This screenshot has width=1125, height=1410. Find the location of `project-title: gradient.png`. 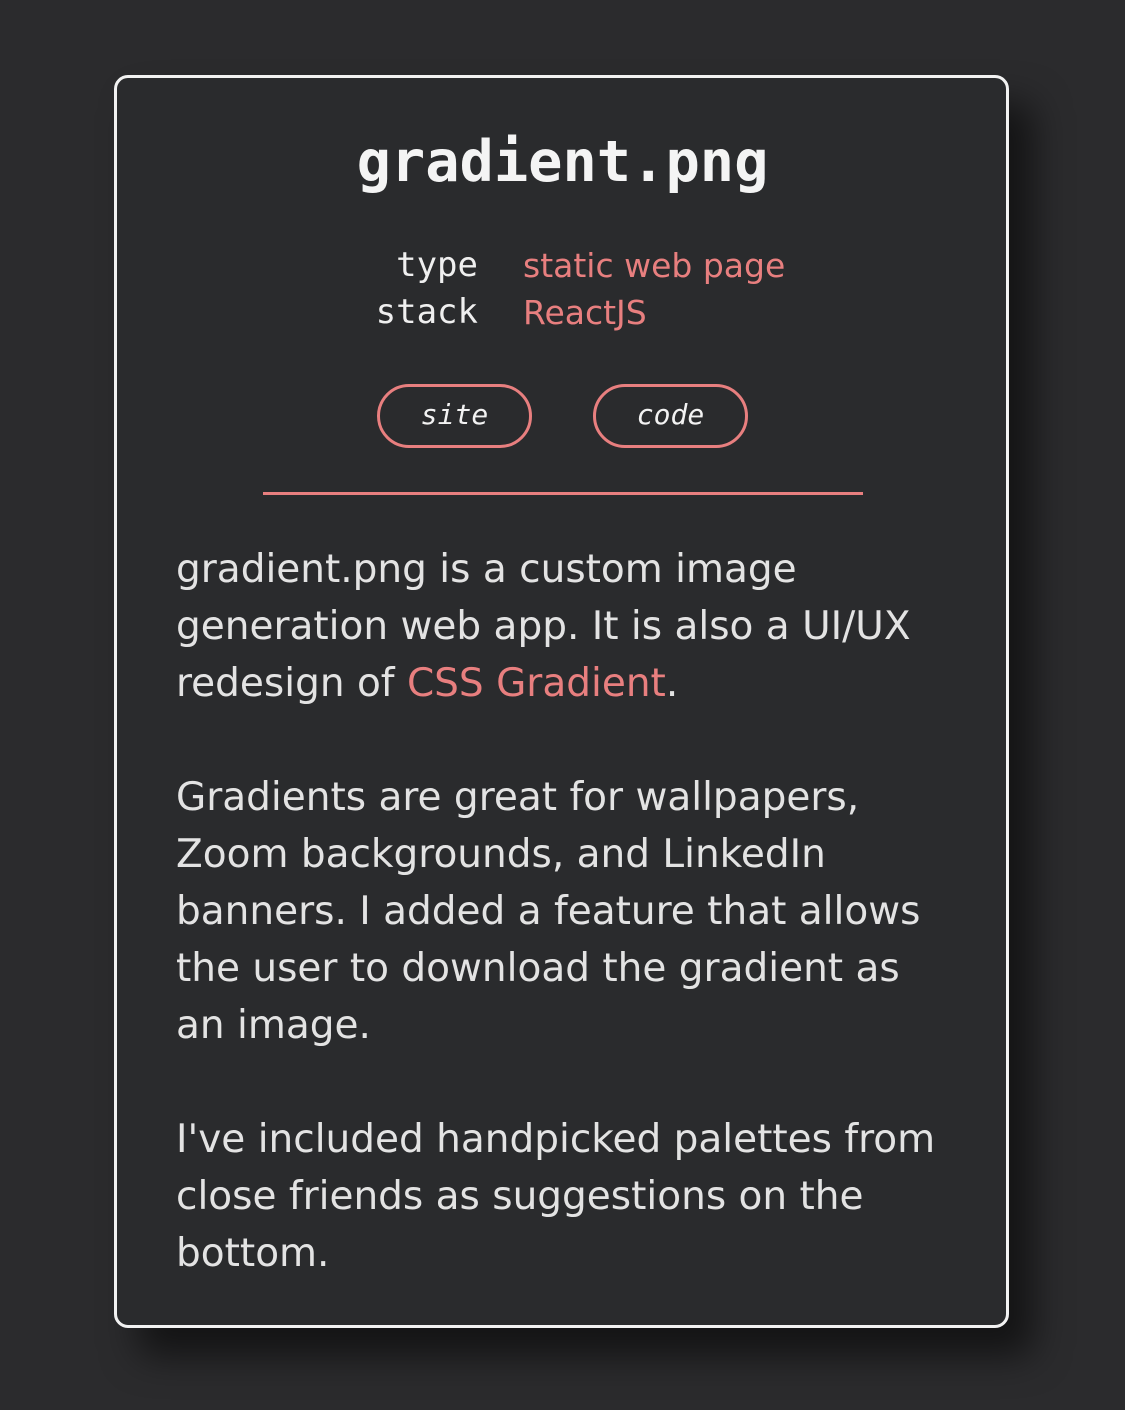

project-title: gradient.png is located at coordinates (562, 162).